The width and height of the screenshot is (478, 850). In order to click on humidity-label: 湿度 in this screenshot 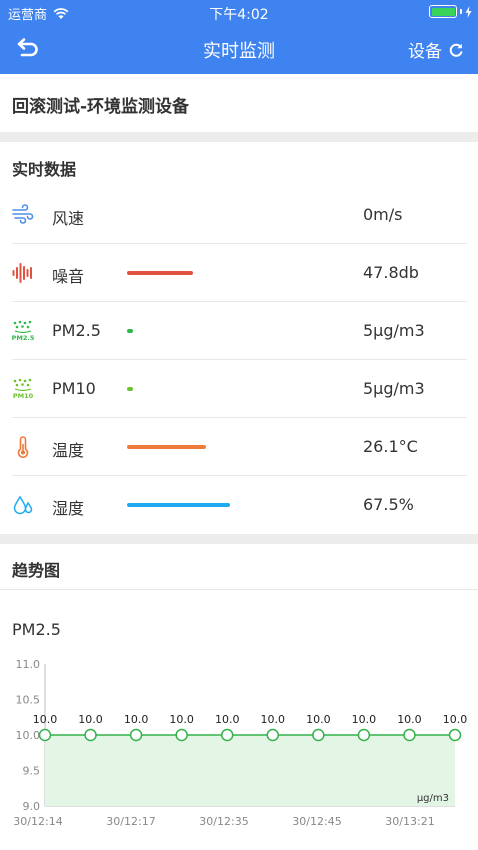, I will do `click(68, 508)`.